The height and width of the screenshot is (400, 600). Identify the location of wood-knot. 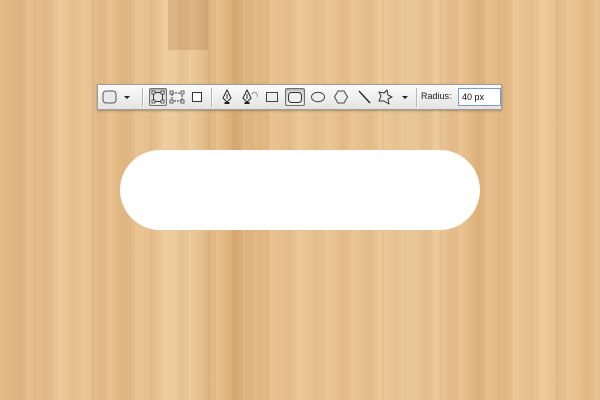
(188, 25).